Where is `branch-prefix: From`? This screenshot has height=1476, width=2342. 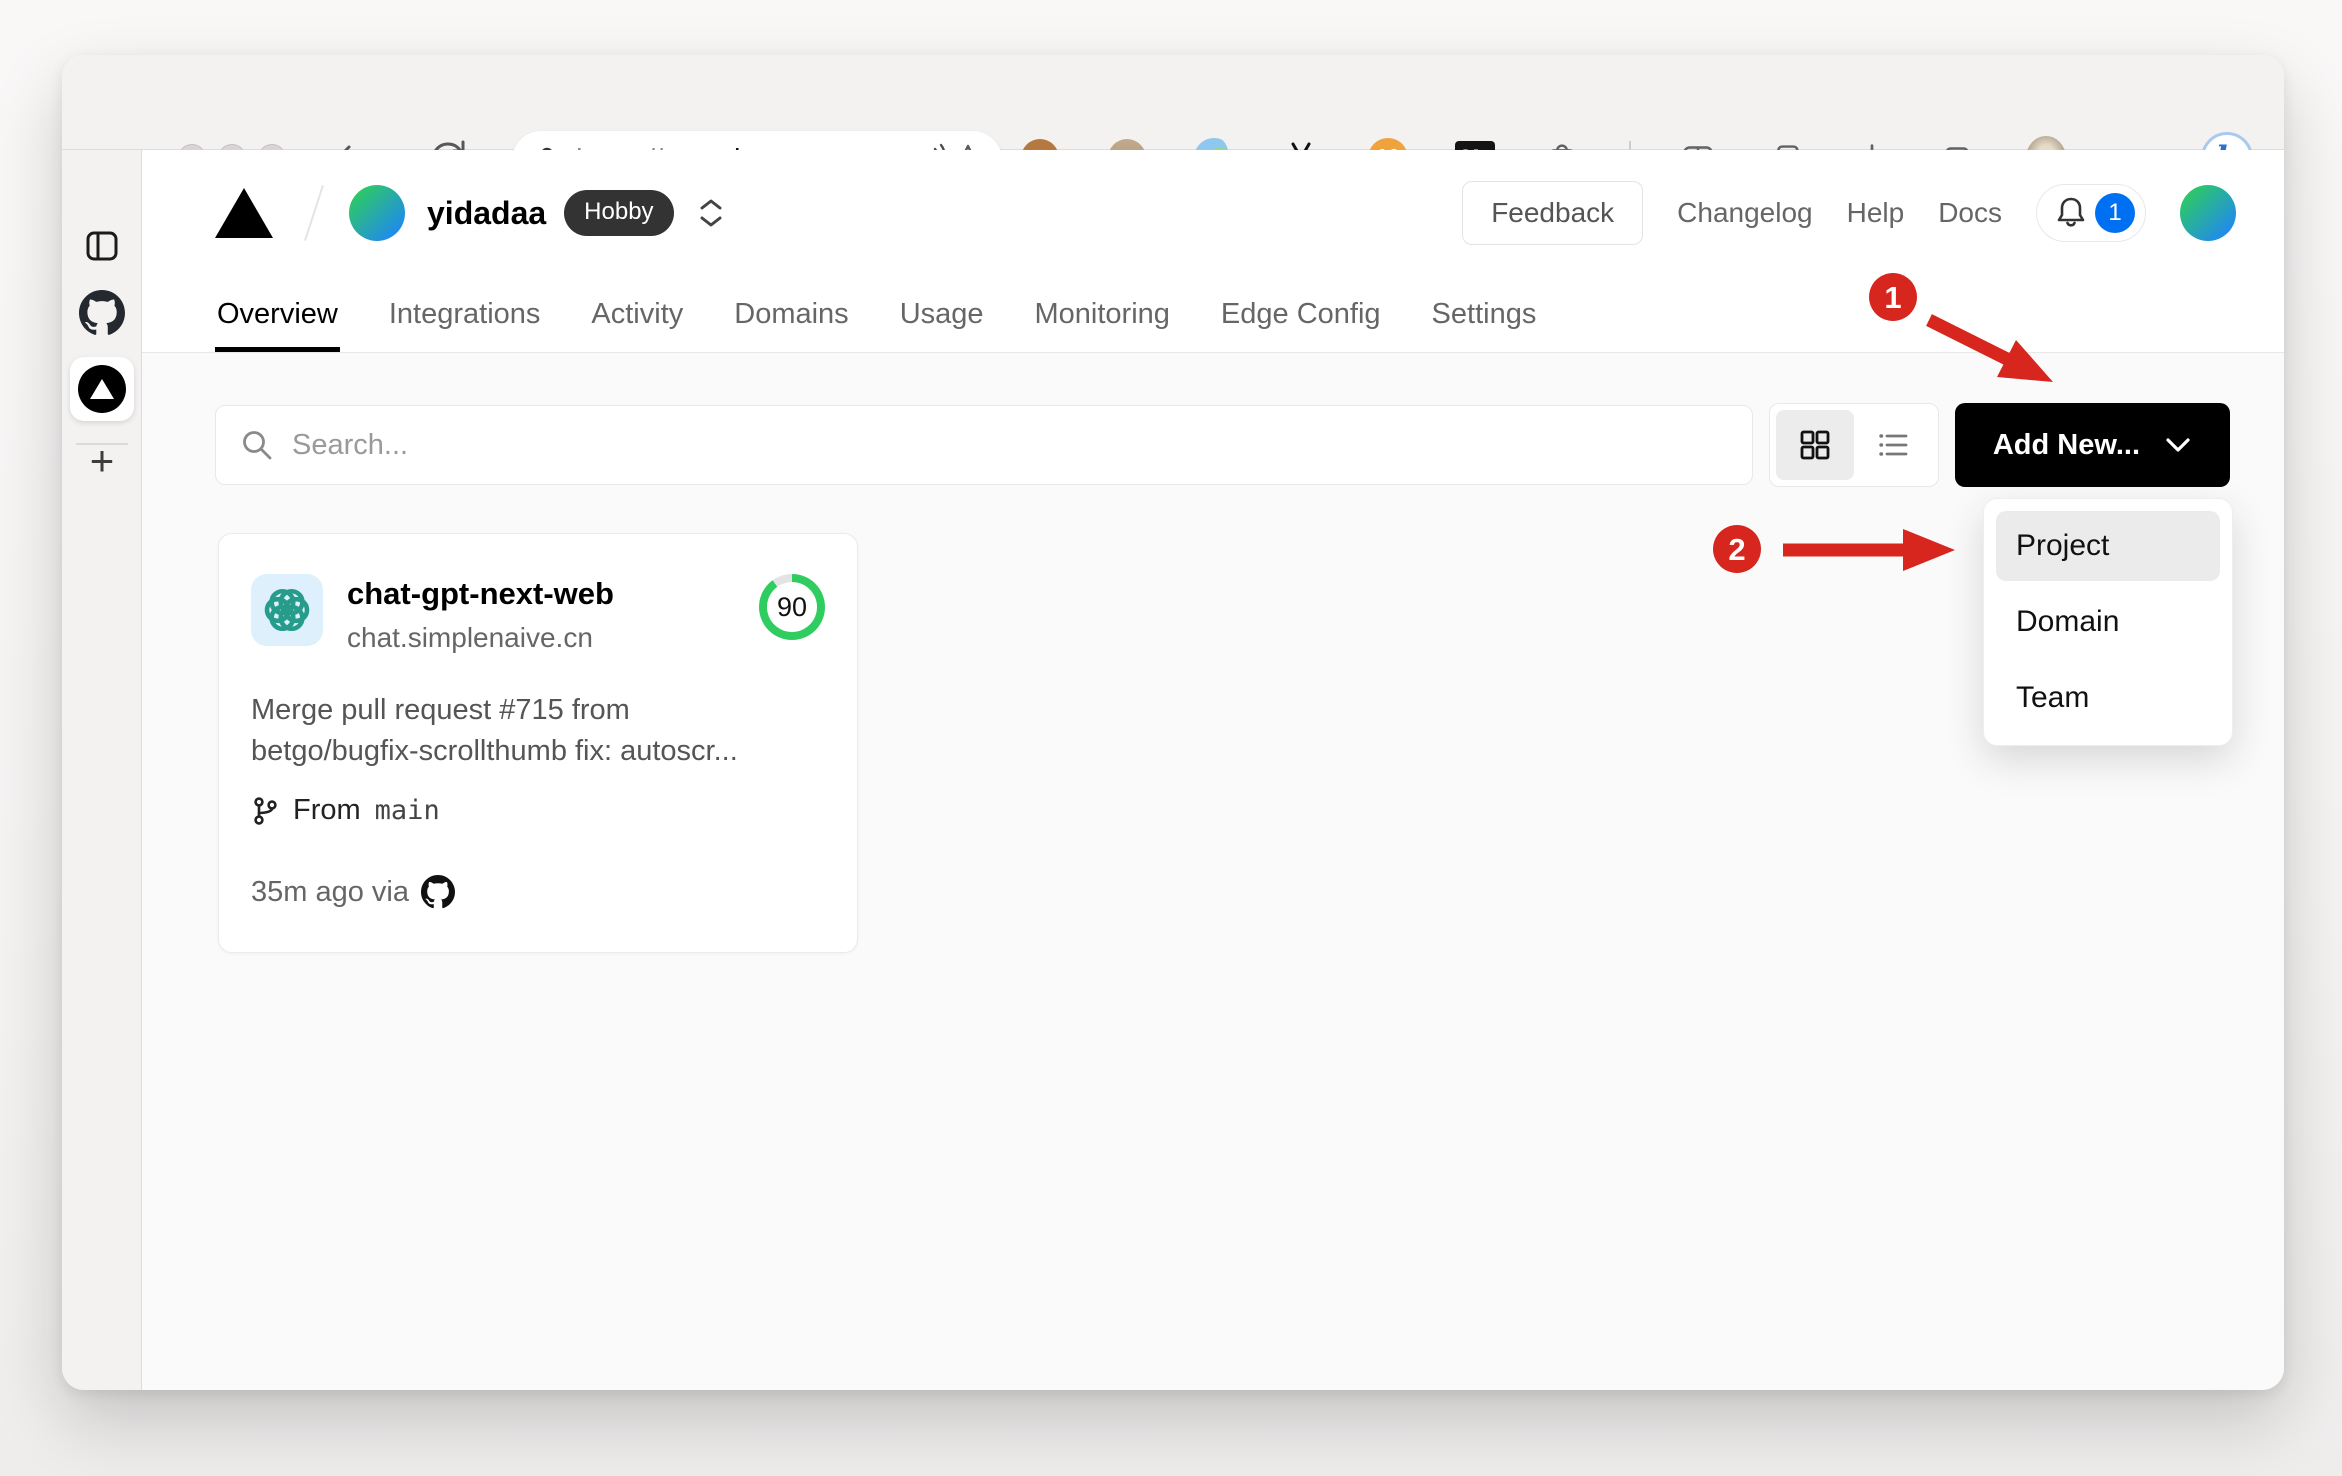
branch-prefix: From is located at coordinates (327, 810).